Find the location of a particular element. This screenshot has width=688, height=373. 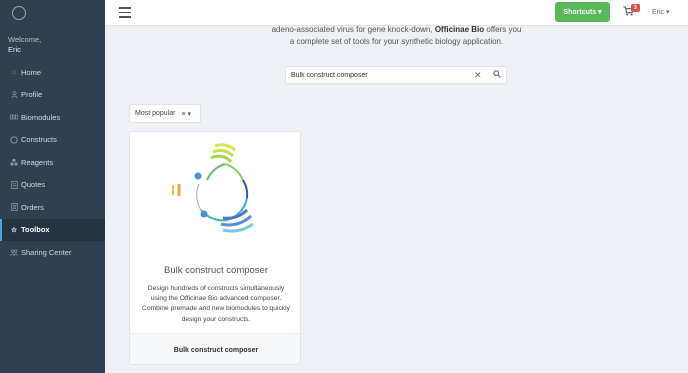

sidebar-item-biomodules: Biomodules is located at coordinates (52, 117).